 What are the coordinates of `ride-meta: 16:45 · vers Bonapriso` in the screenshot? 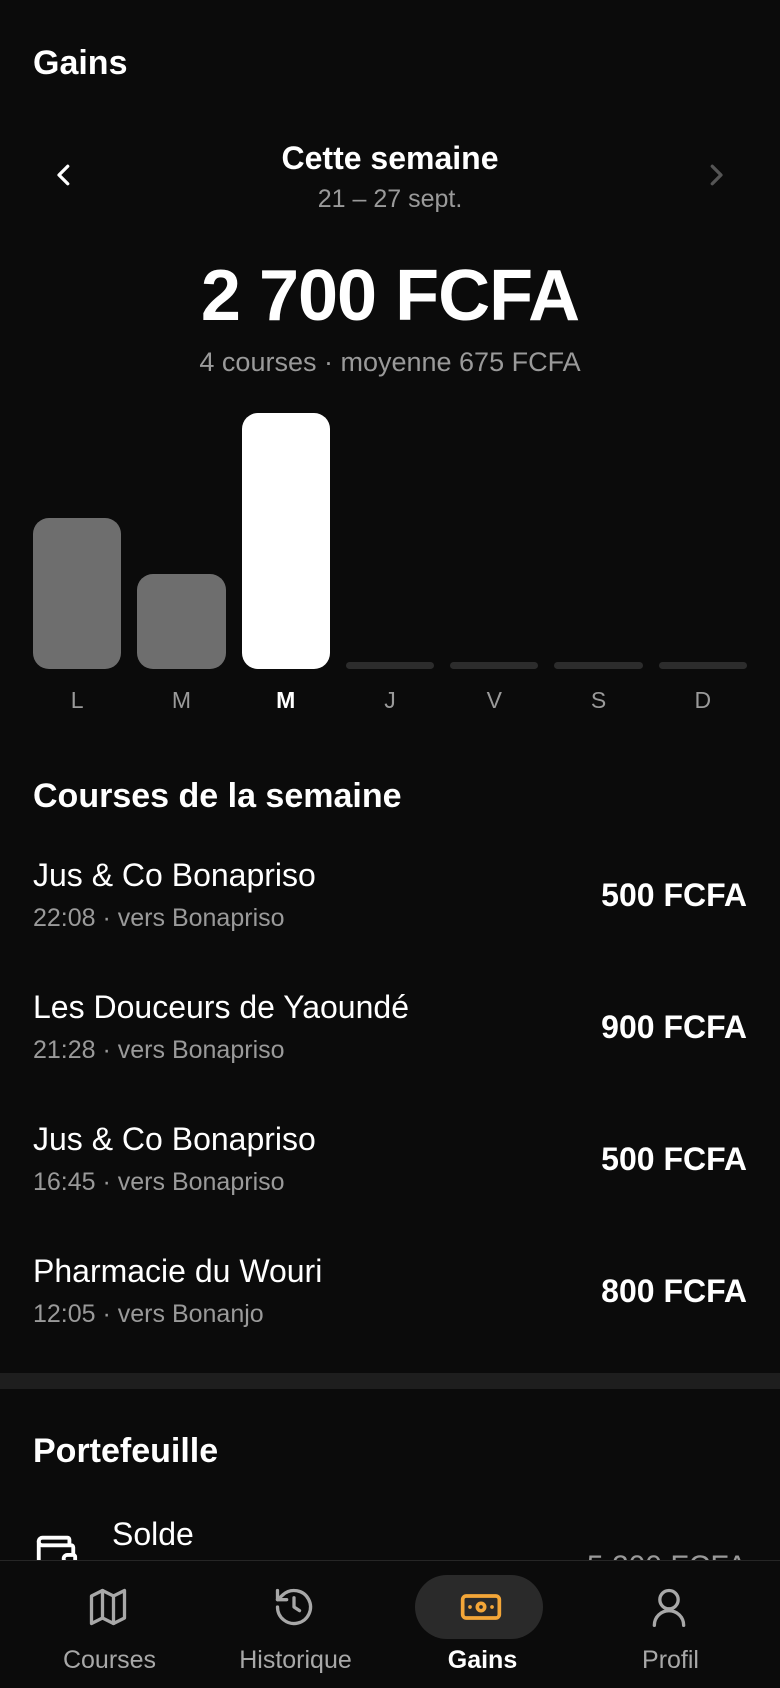 It's located at (159, 1182).